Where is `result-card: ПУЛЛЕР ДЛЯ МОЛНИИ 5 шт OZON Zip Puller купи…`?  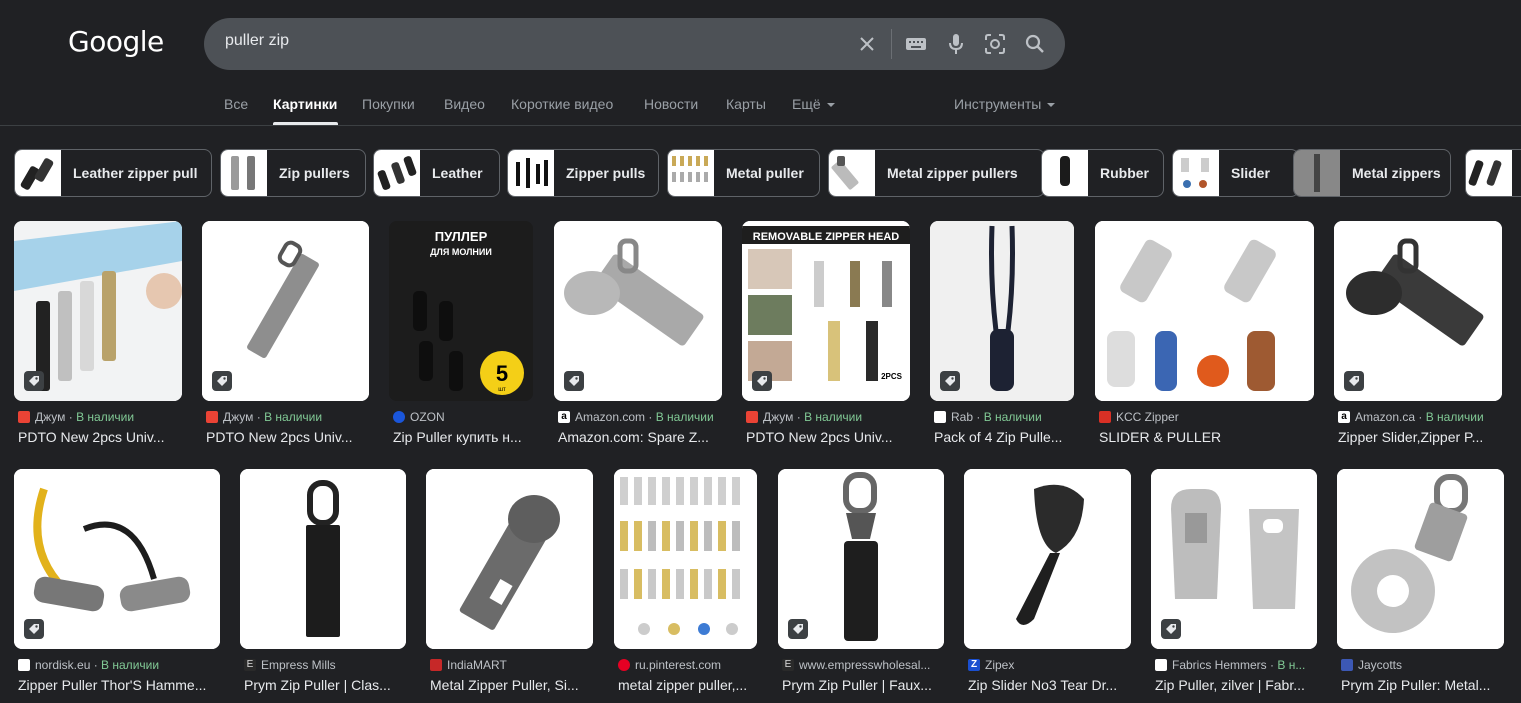
result-card: ПУЛЛЕР ДЛЯ МОЛНИИ 5 шт OZON Zip Puller купи… is located at coordinates (461, 336).